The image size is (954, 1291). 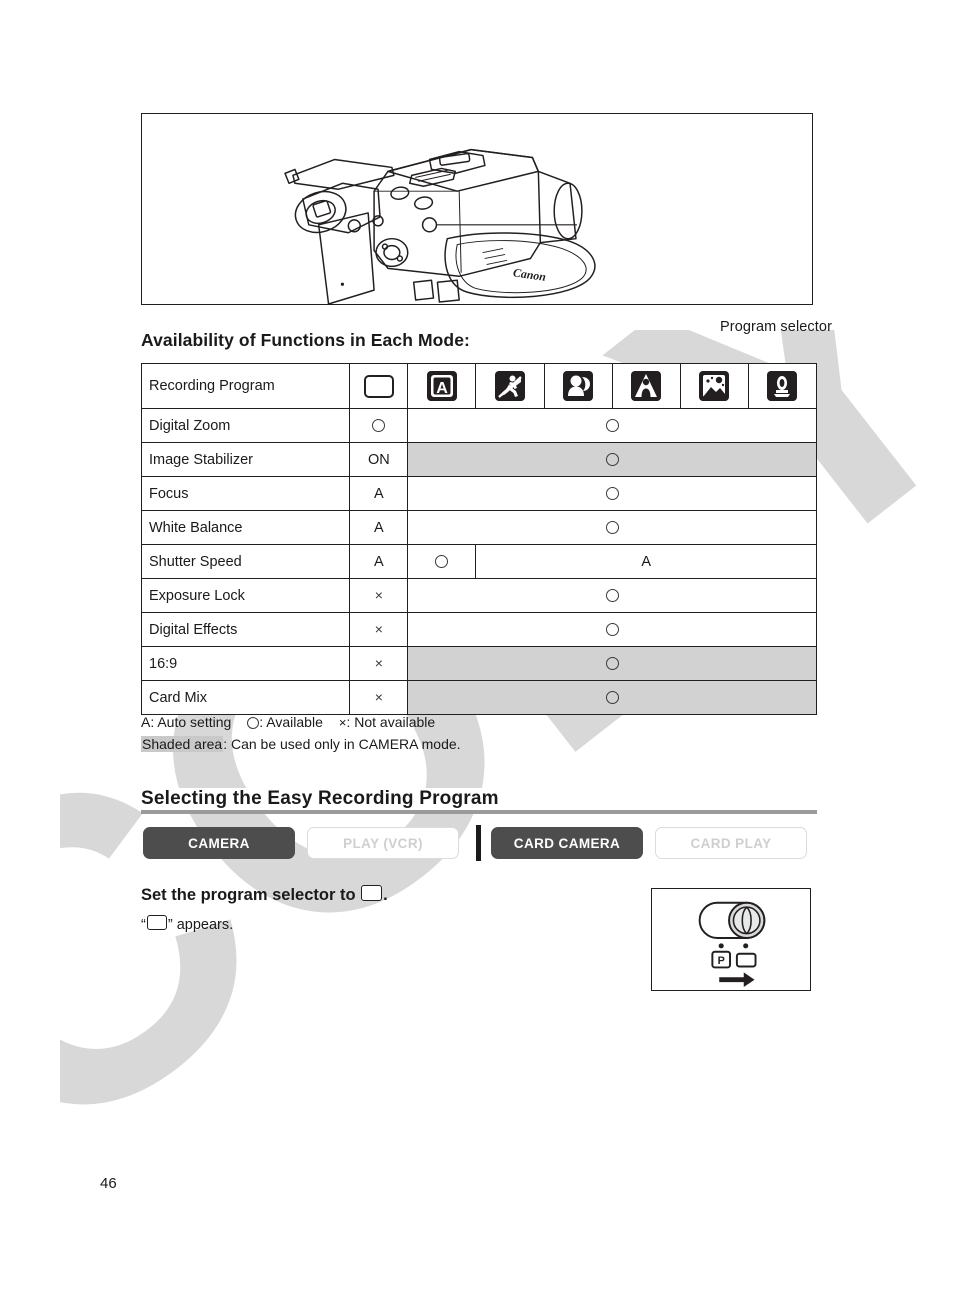 I want to click on sports-icon, so click(x=510, y=386).